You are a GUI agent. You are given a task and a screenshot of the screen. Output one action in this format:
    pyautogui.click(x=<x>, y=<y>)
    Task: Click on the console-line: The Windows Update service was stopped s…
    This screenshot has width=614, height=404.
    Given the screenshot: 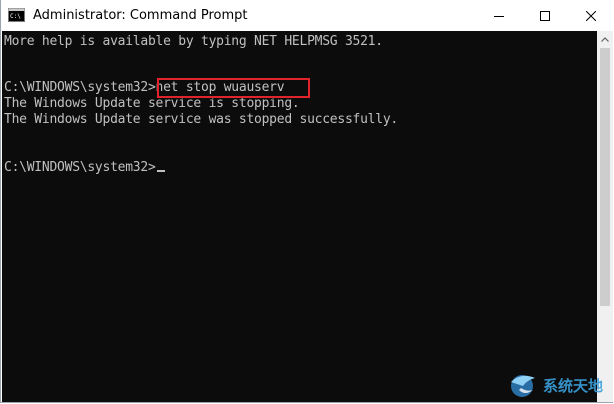 What is the action you would take?
    pyautogui.click(x=201, y=119)
    